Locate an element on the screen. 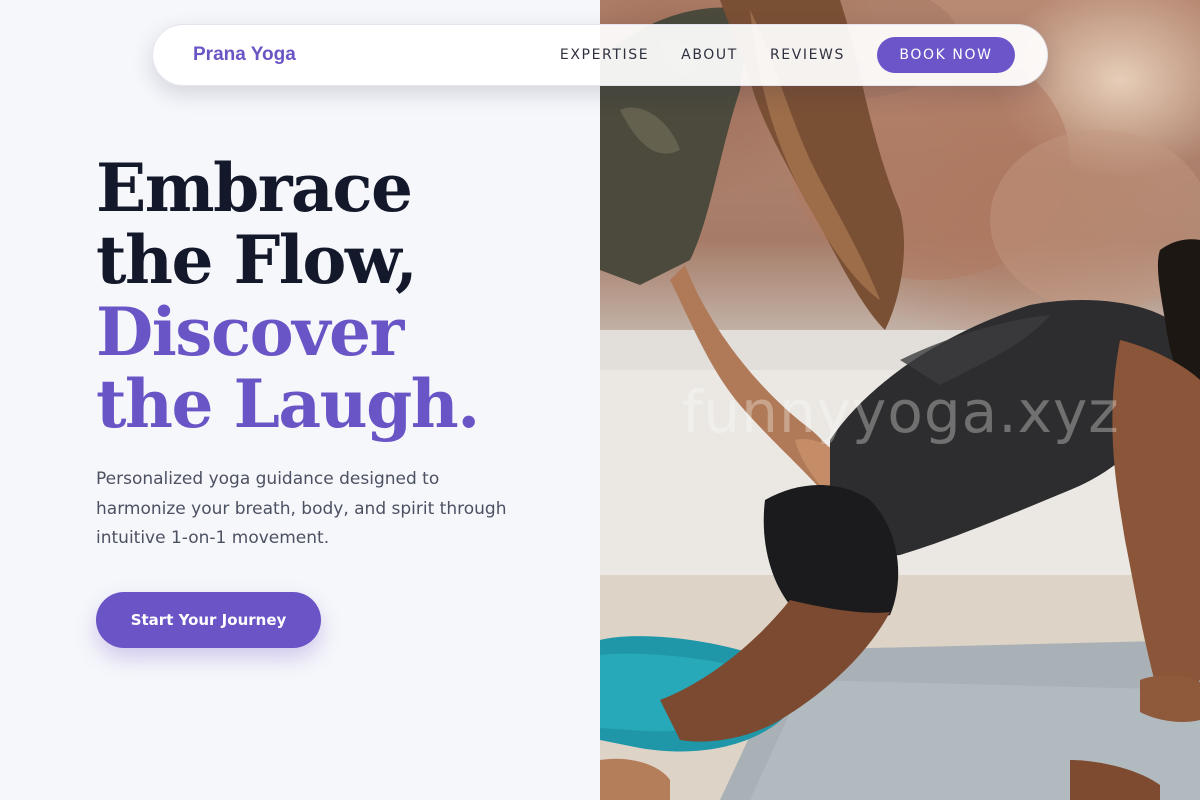 The width and height of the screenshot is (1200, 800). hero-title-line-2: the Flow, is located at coordinates (257, 260).